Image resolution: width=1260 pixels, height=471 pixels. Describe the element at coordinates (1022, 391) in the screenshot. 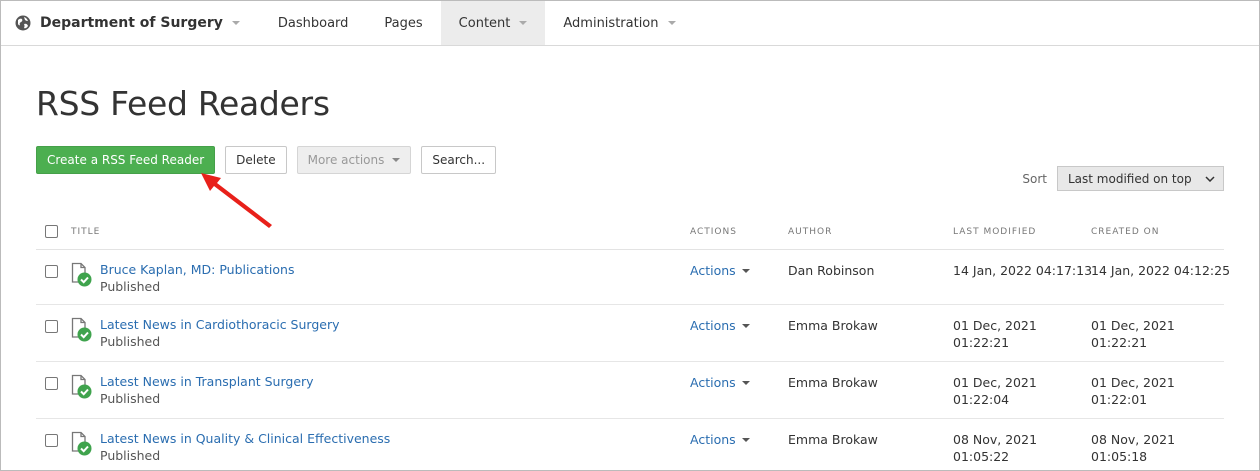

I see `last-modified-cell: 01 Dec, 2021 01:22:04` at that location.